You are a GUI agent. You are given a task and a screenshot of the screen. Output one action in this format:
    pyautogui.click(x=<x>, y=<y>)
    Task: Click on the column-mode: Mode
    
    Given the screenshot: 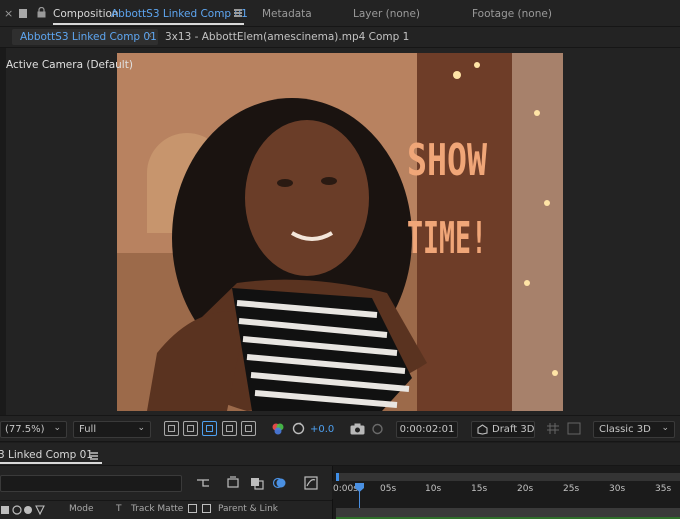 What is the action you would take?
    pyautogui.click(x=81, y=509)
    